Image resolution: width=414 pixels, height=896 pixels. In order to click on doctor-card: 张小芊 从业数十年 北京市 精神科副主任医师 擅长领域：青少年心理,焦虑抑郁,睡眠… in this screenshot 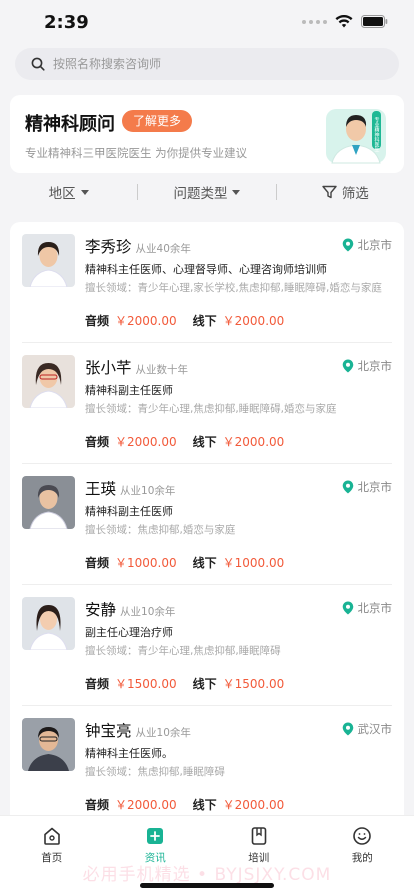, I will do `click(207, 403)`.